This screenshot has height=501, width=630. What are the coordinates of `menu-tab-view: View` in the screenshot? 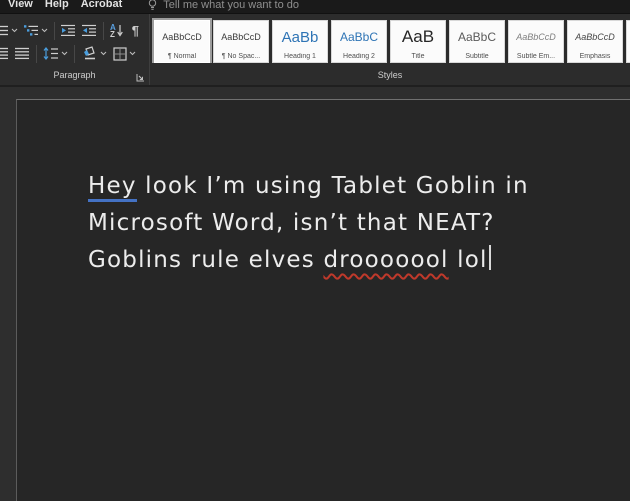 It's located at (26, 6).